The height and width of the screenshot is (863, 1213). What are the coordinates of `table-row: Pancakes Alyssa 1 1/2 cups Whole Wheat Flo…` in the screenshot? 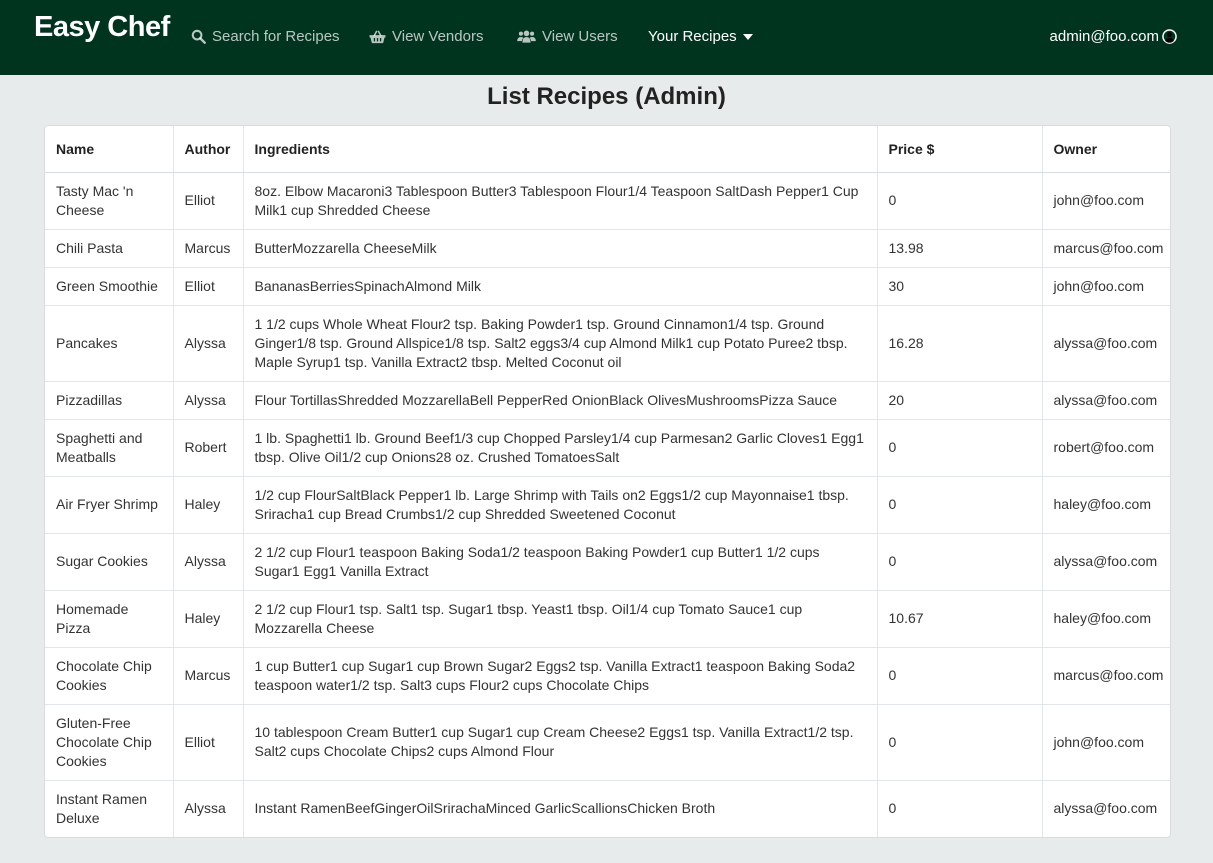 It's located at (607, 342).